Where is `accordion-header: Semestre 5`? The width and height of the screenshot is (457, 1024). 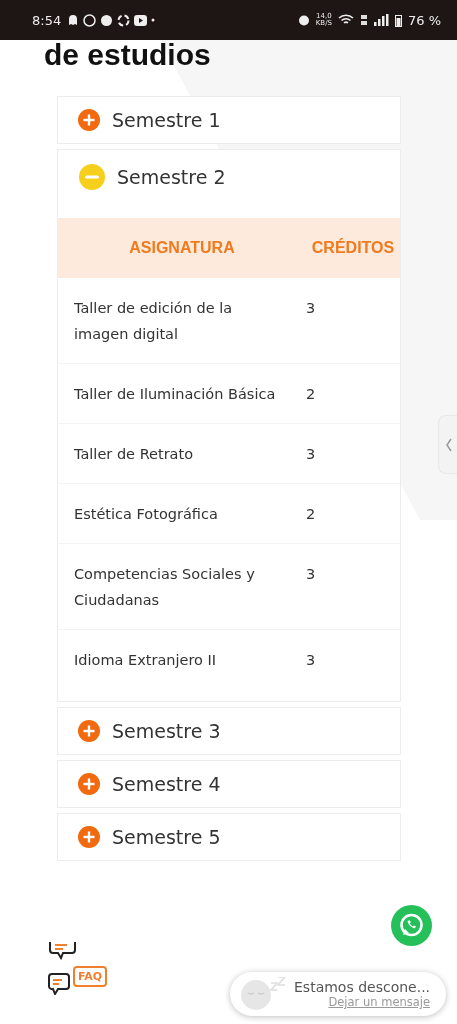
accordion-header: Semestre 5 is located at coordinates (229, 837).